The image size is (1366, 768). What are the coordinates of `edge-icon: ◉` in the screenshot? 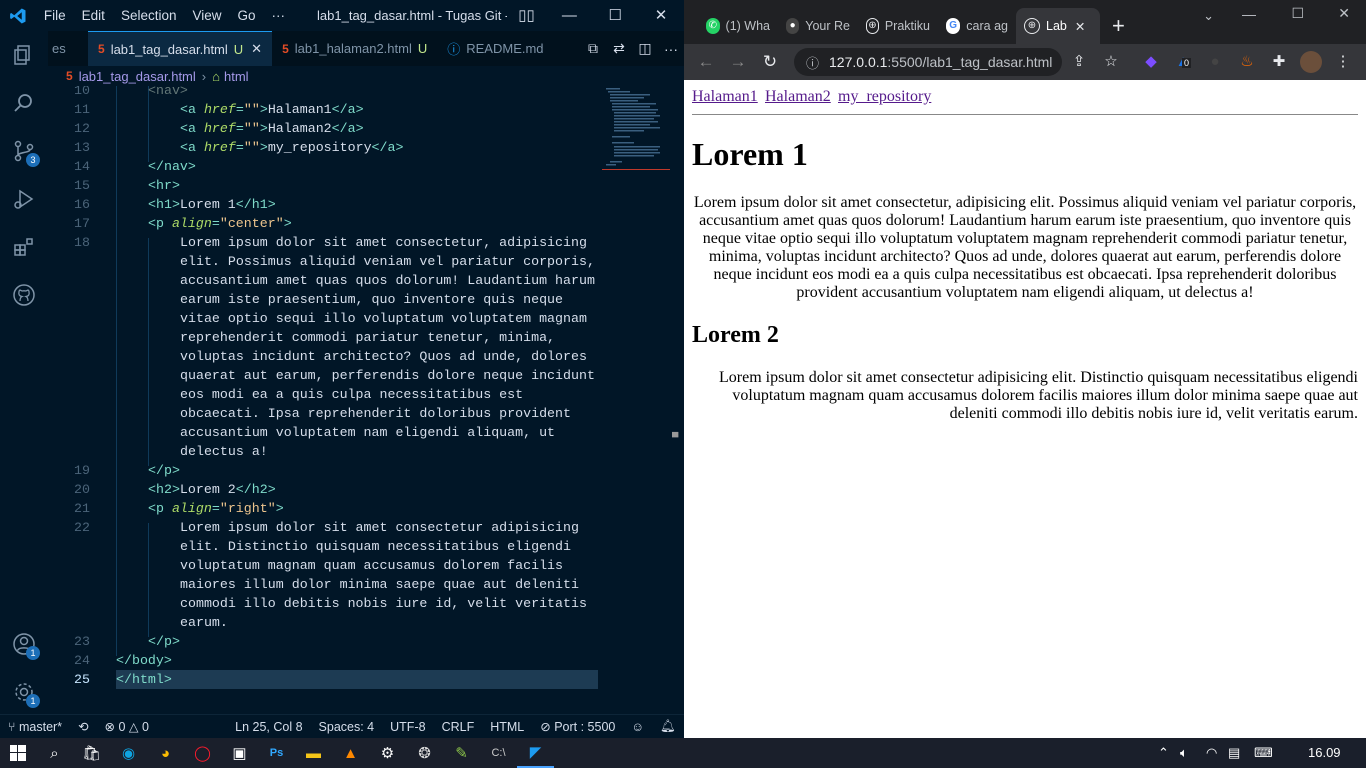 It's located at (128, 753).